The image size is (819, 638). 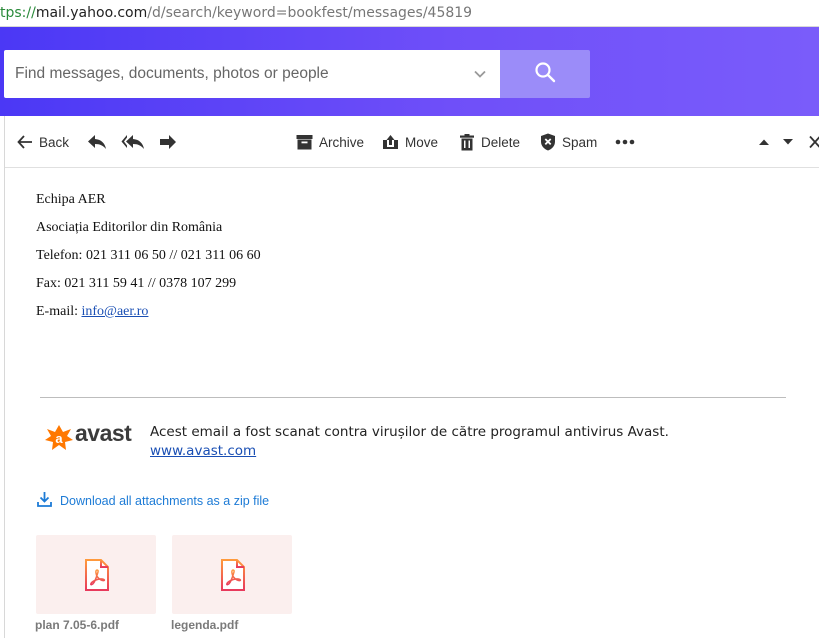 I want to click on delete-label: Delete, so click(x=501, y=142).